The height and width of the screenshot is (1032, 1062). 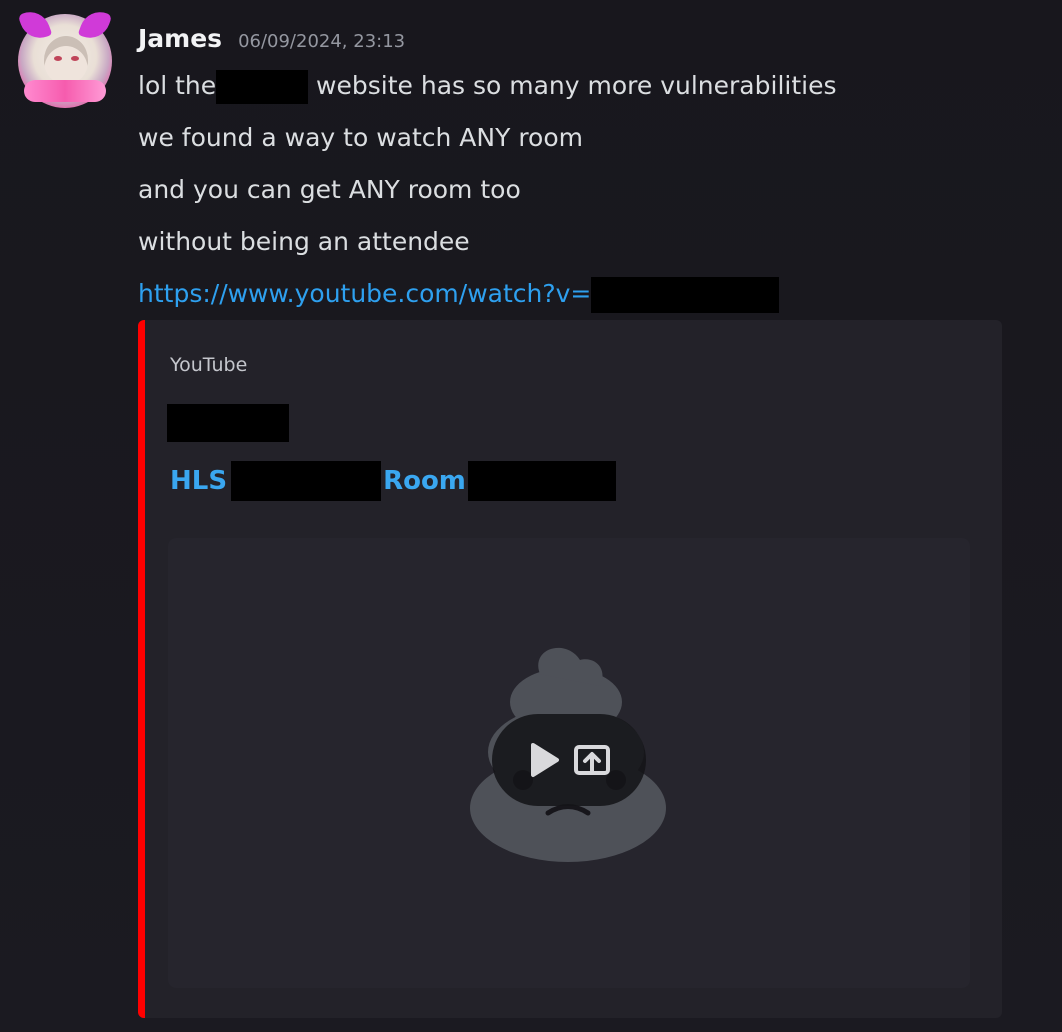 I want to click on message-line-4: without being an attendee, so click(x=304, y=241).